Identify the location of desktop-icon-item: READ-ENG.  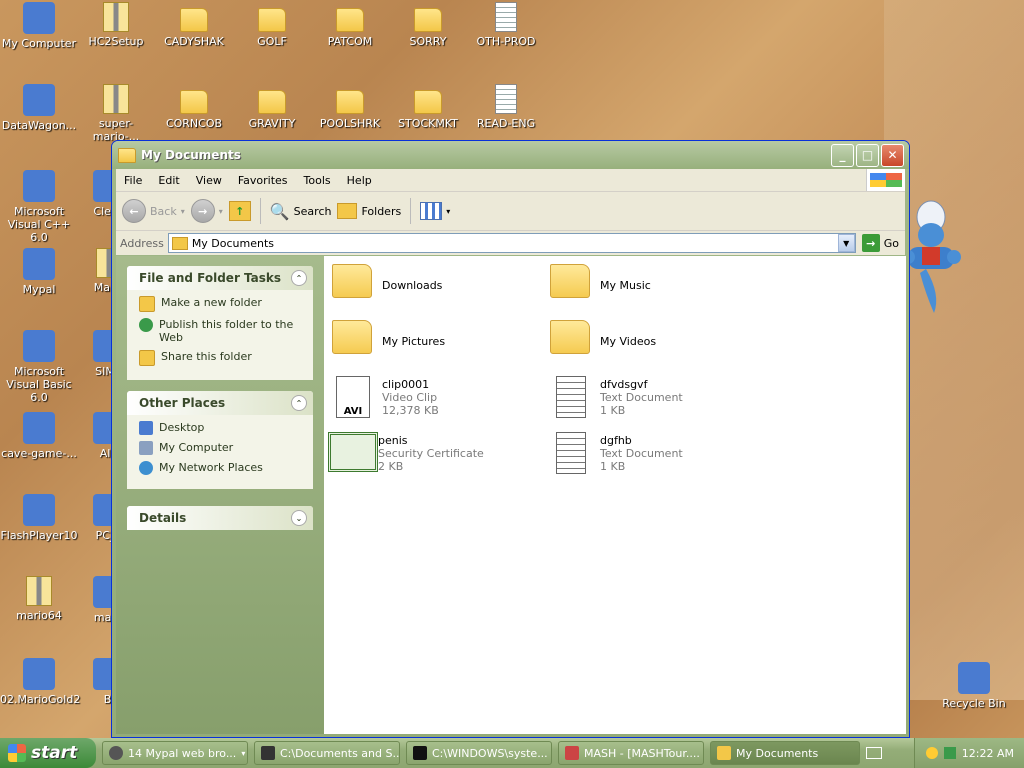
(506, 107).